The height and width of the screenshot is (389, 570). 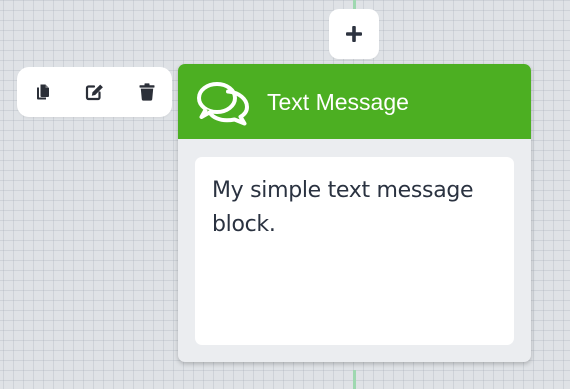 I want to click on card-header: Text Message, so click(x=354, y=101).